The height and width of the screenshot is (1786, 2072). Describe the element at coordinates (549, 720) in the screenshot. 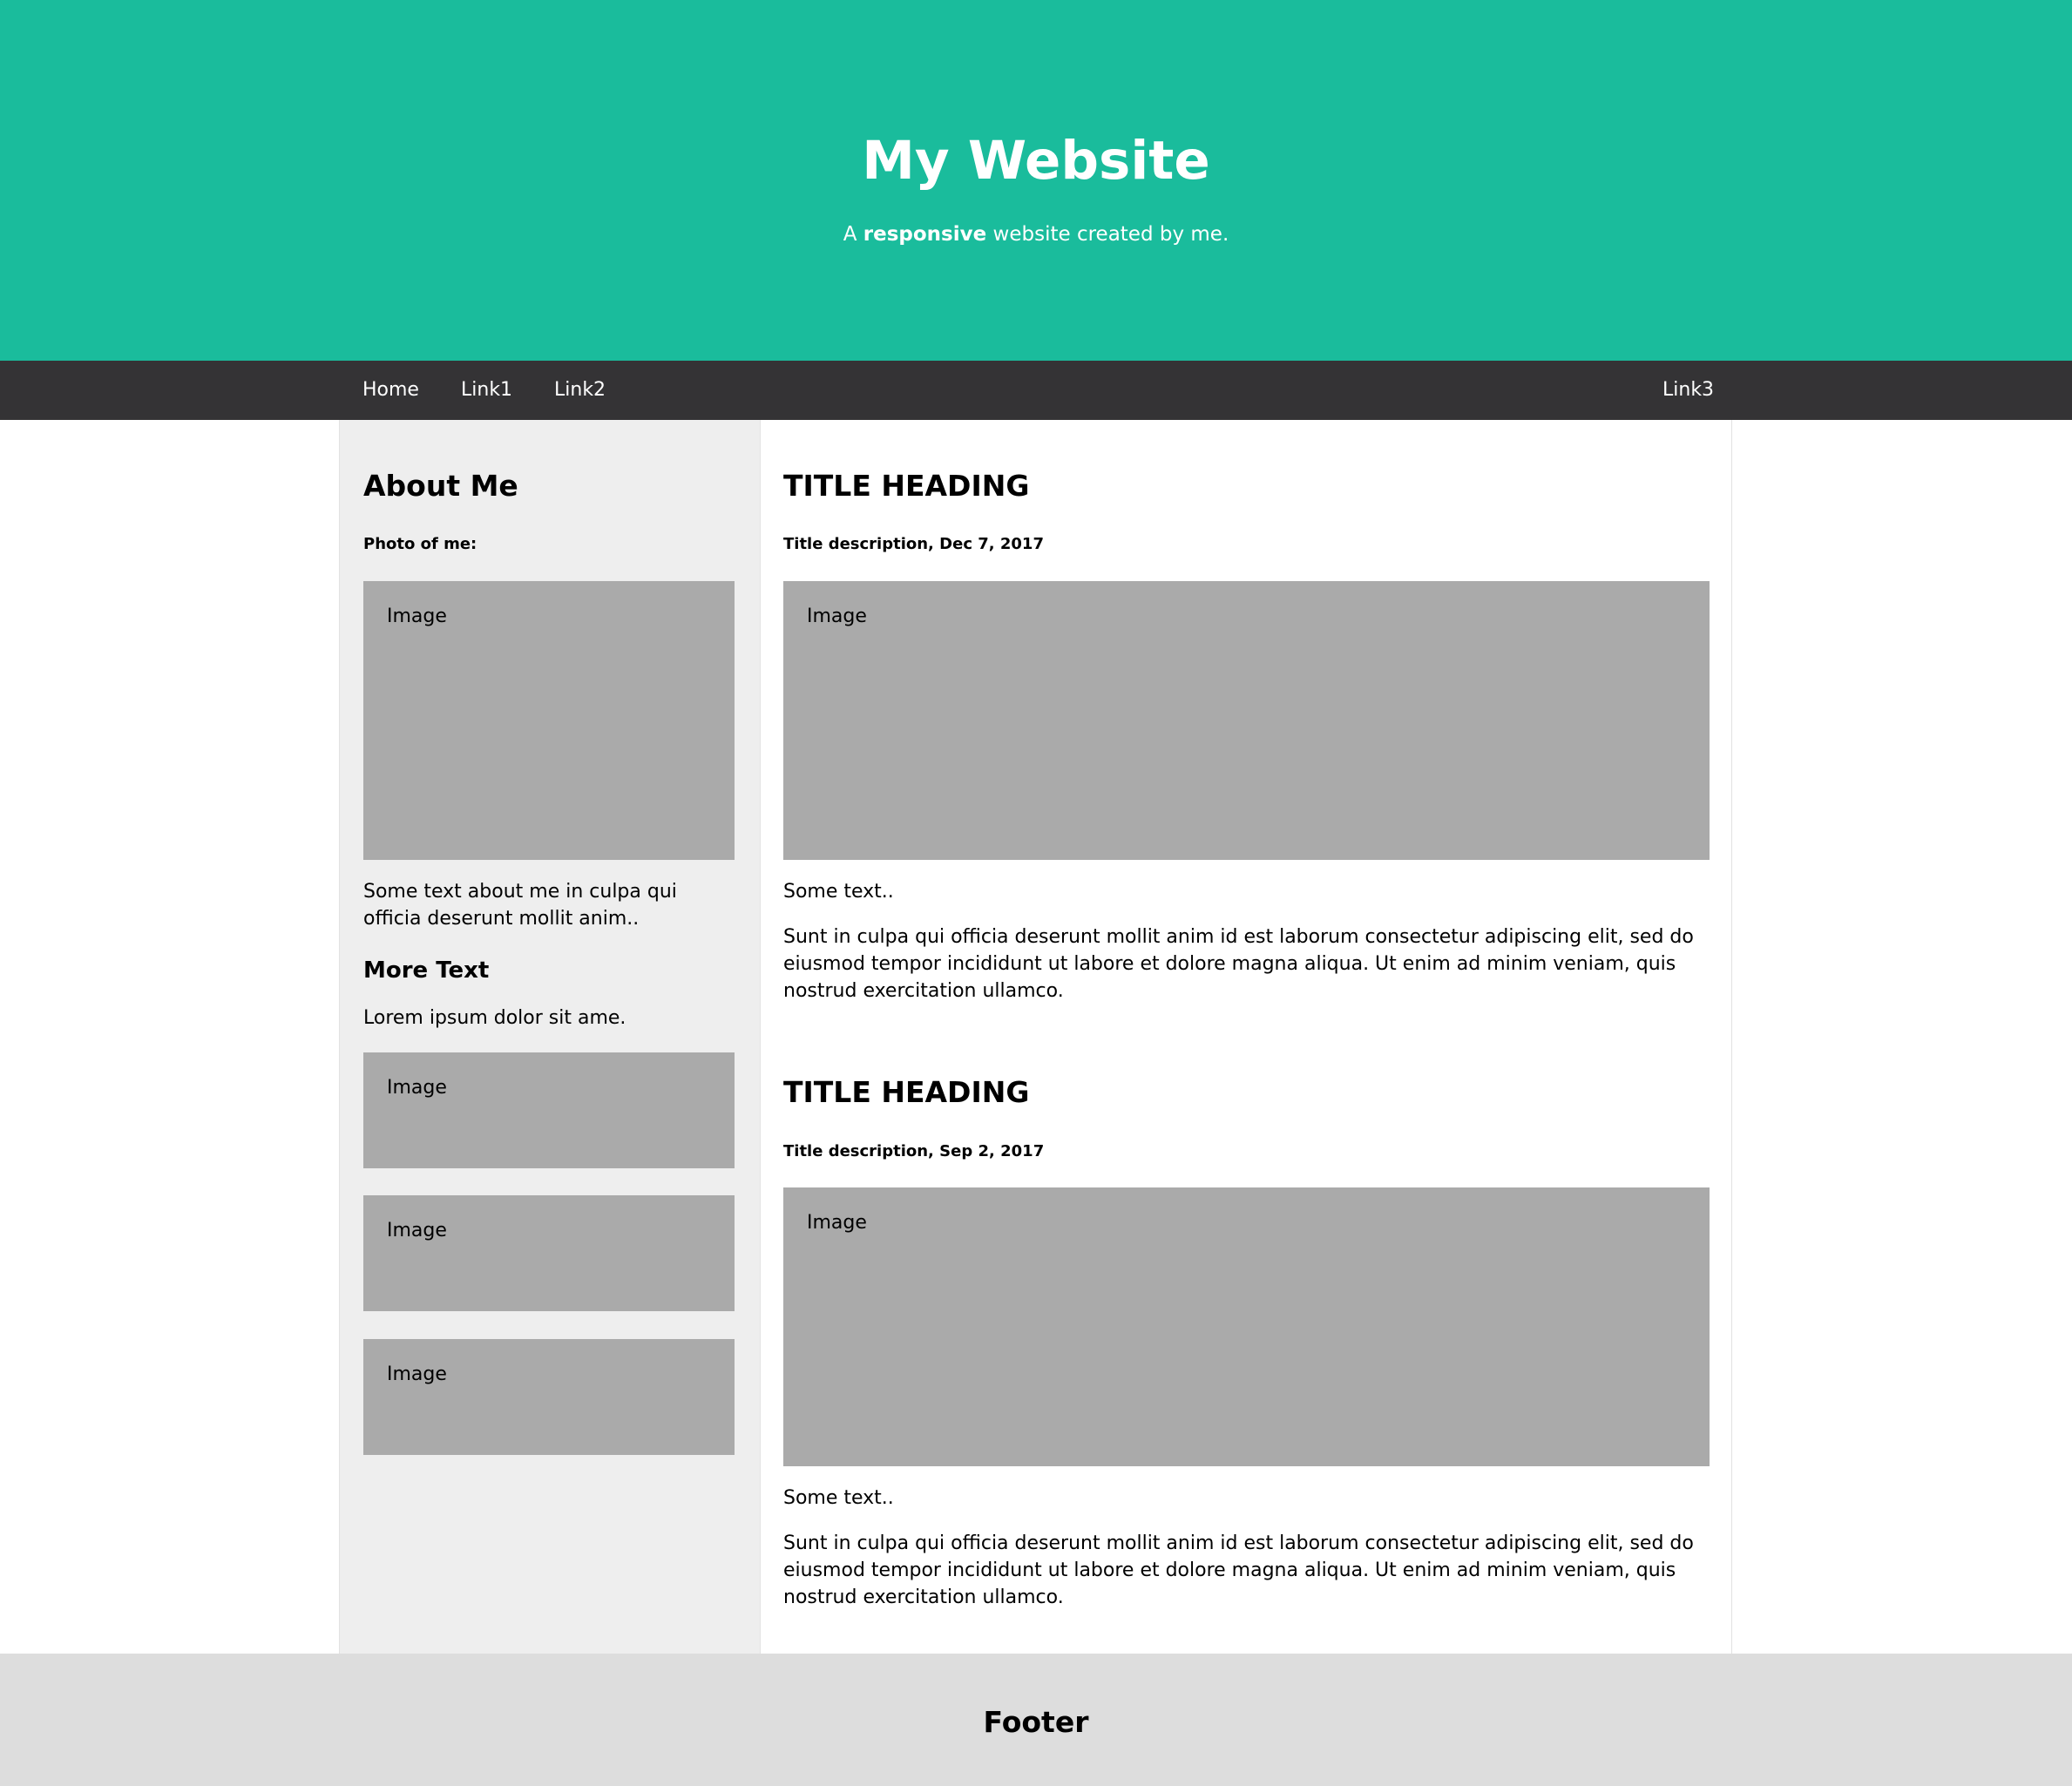

I see `profile-photo-placeholder: Image` at that location.